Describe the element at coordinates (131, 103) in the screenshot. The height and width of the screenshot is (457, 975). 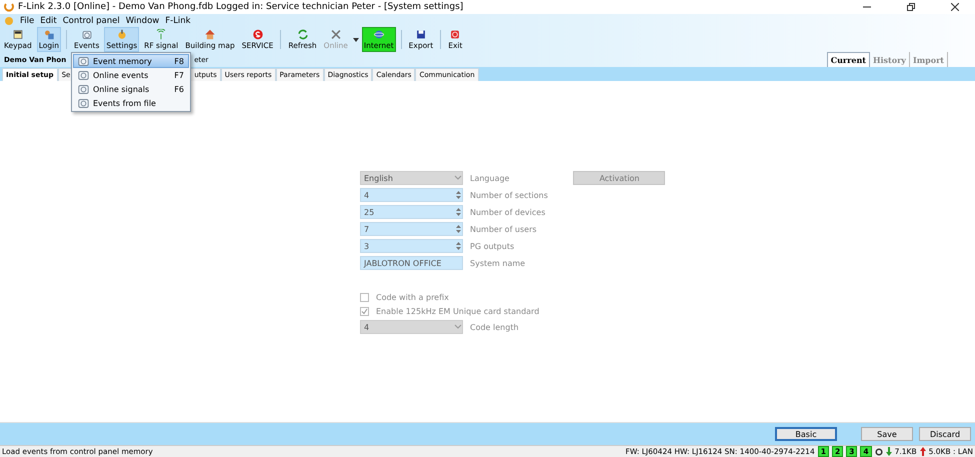
I see `menu-item: Events from file` at that location.